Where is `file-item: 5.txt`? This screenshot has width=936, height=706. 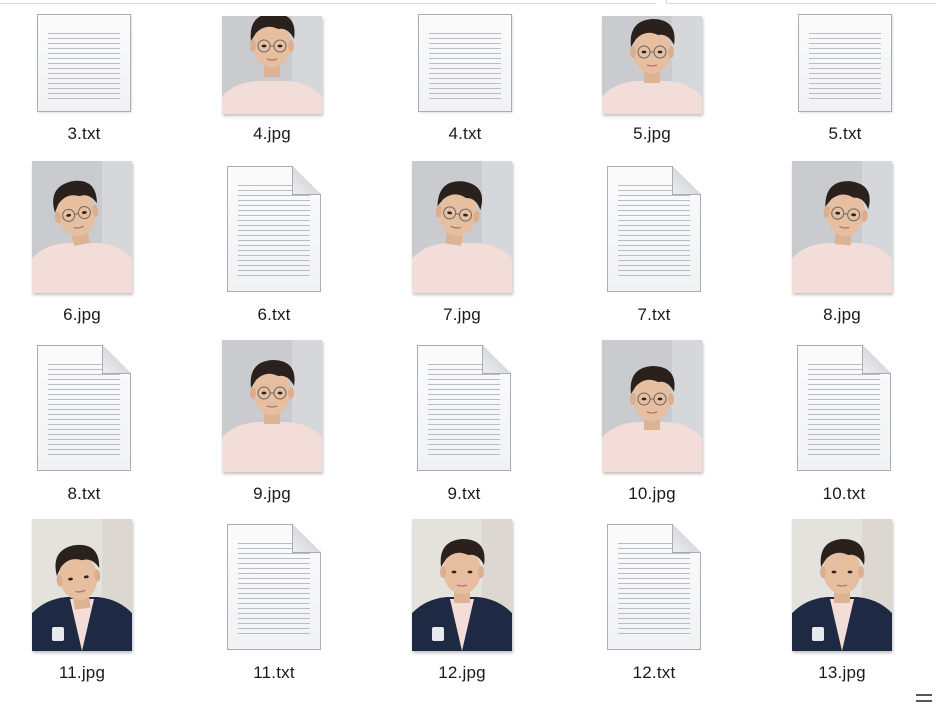
file-item: 5.txt is located at coordinates (845, 71).